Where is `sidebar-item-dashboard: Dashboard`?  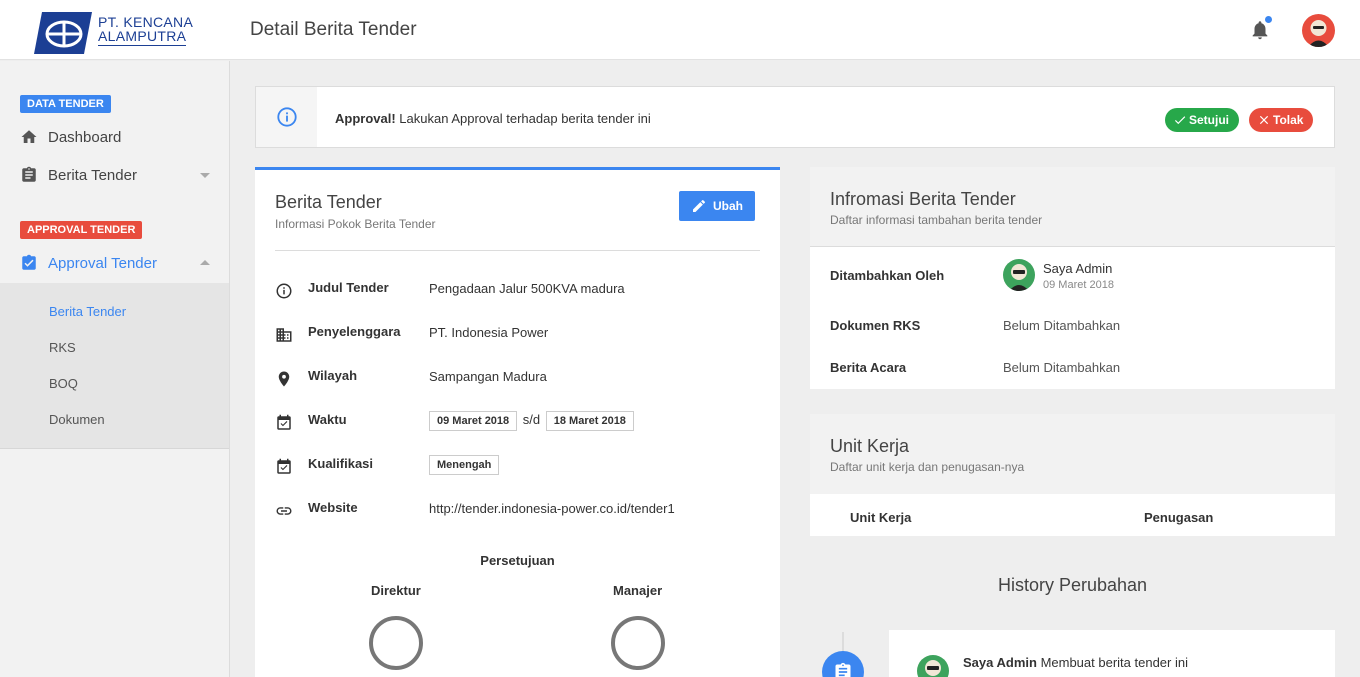 sidebar-item-dashboard: Dashboard is located at coordinates (70, 137).